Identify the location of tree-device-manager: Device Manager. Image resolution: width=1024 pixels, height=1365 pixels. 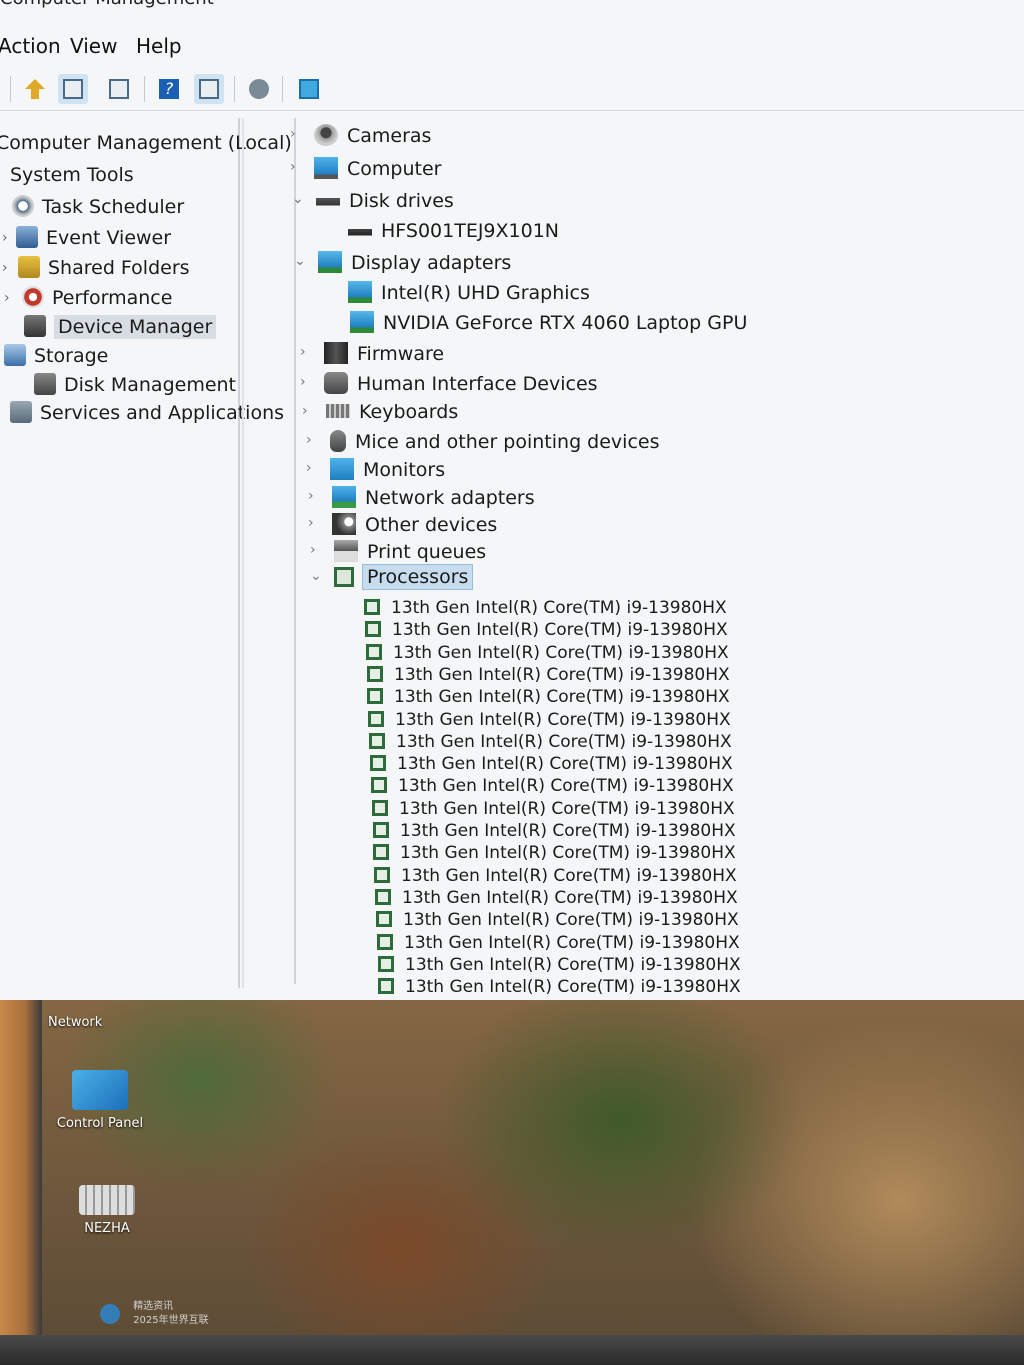
(120, 327).